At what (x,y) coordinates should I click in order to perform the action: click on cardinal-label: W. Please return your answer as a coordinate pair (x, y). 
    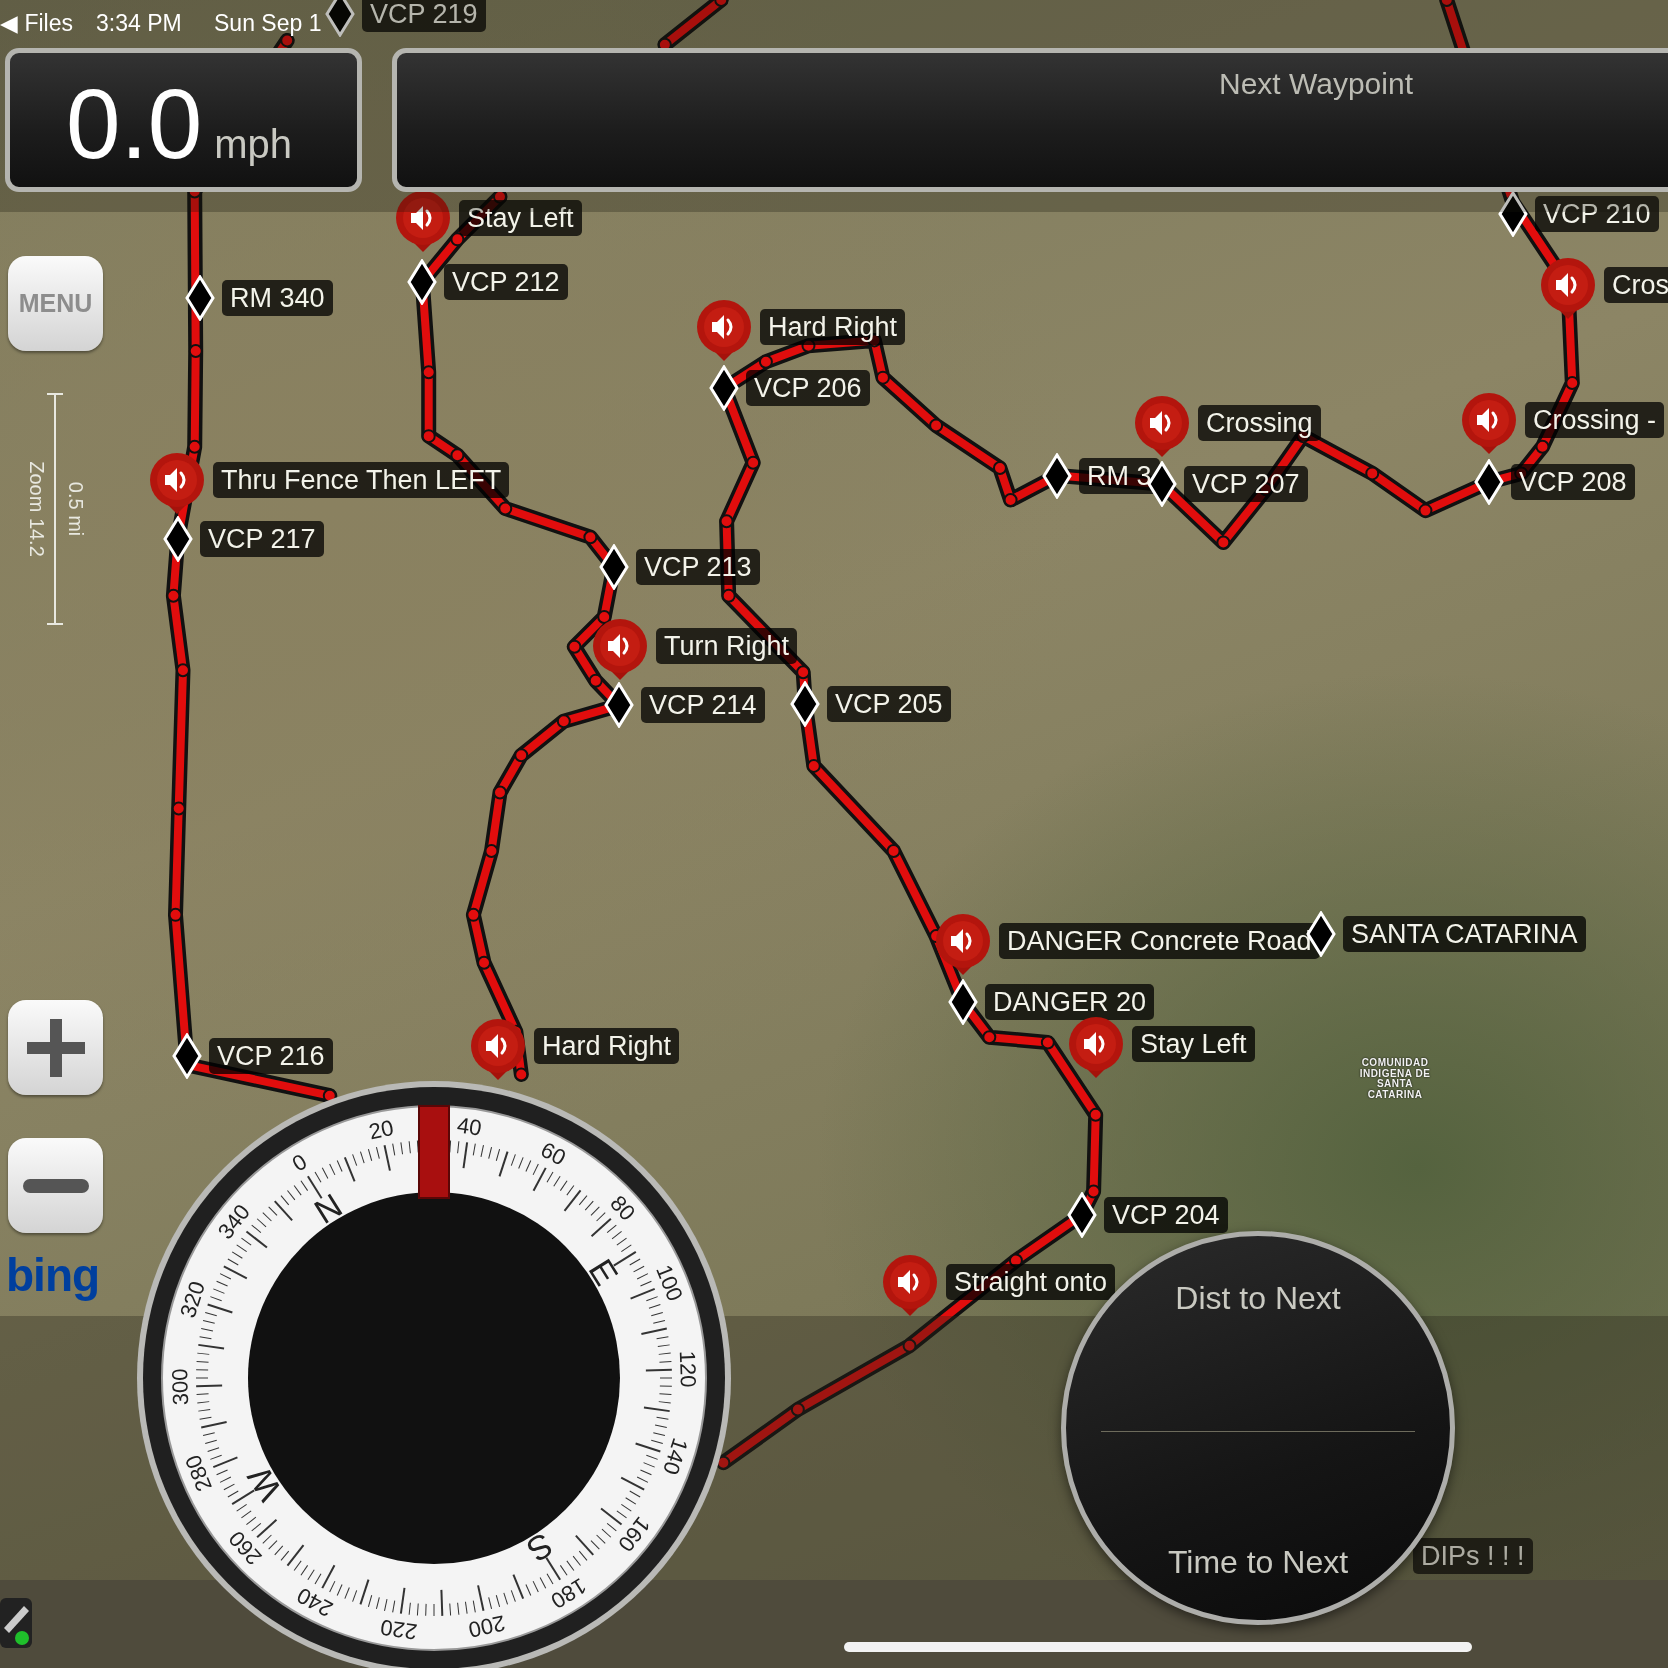
    Looking at the image, I should click on (264, 1484).